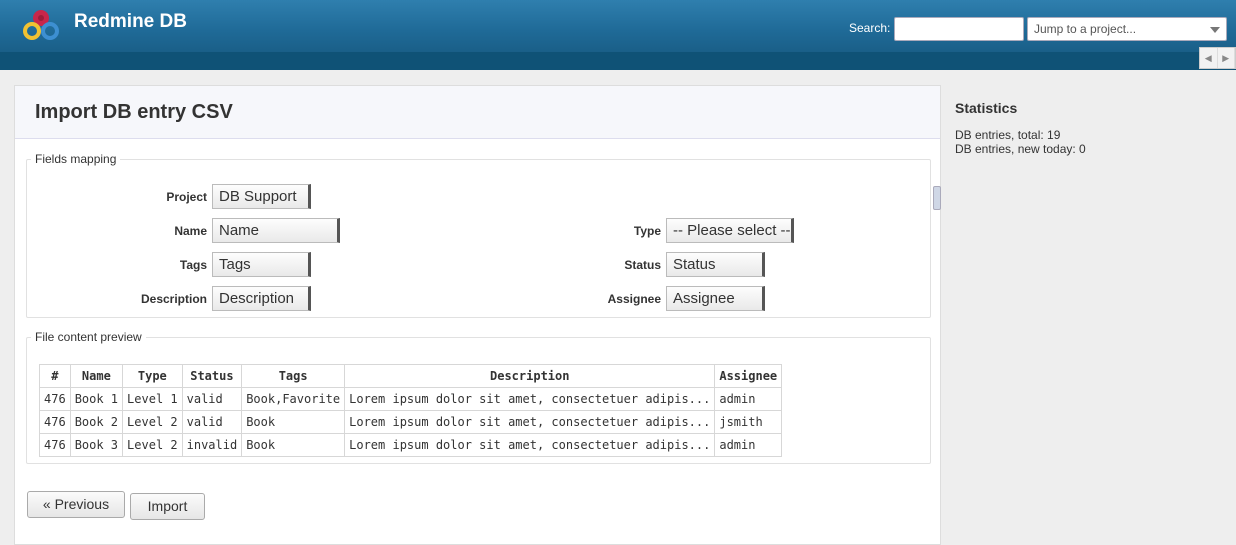 The image size is (1236, 545). Describe the element at coordinates (190, 231) in the screenshot. I see `name-label: Name` at that location.